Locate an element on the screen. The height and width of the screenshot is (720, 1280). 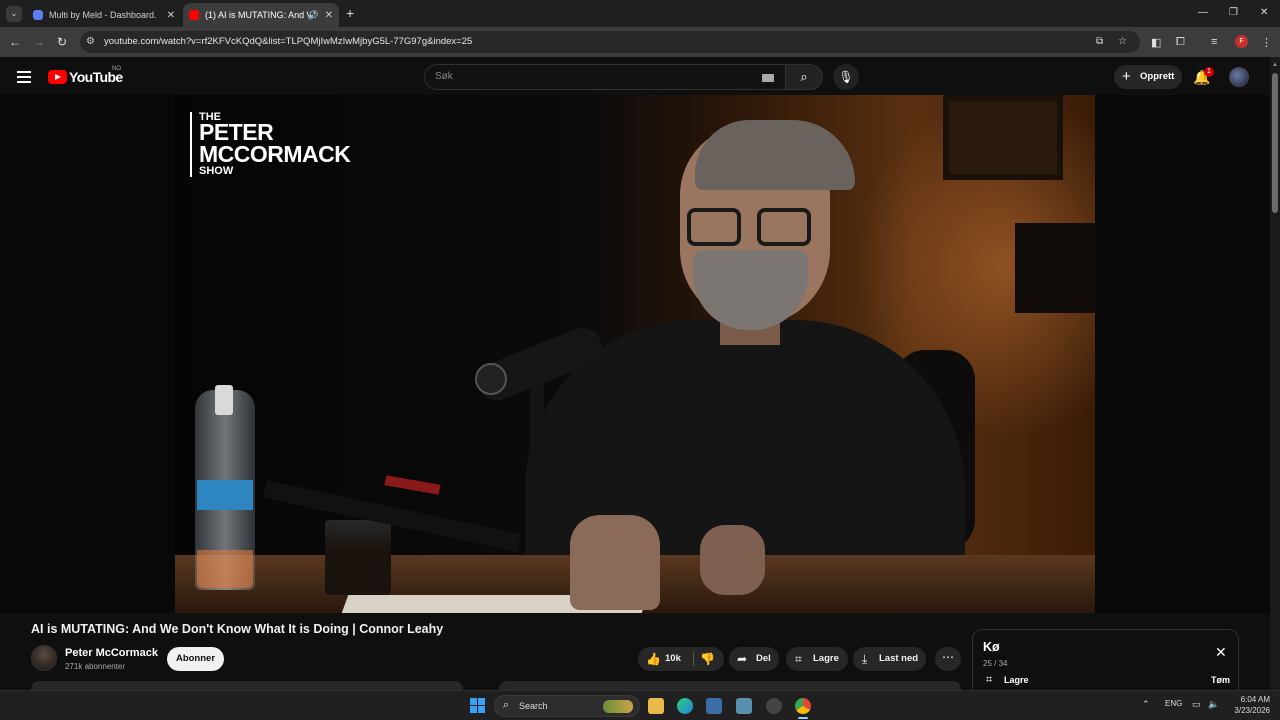
bookmark-star-icon: ☆ is located at coordinates (1122, 41).